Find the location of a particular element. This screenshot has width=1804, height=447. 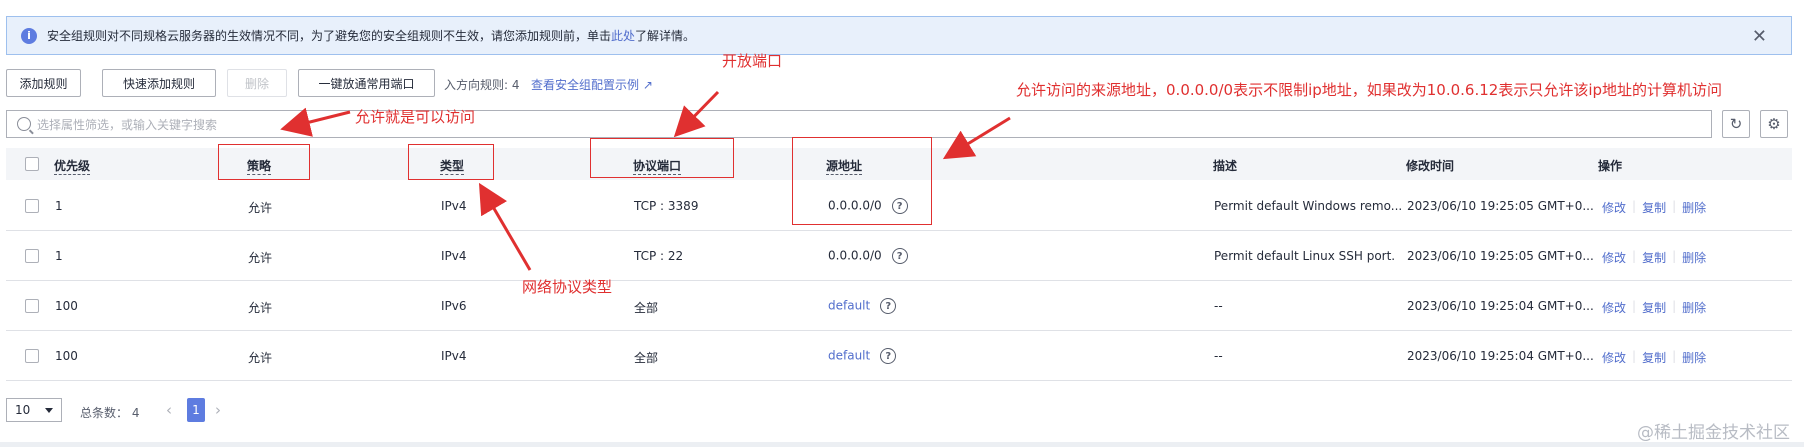

bottom-band is located at coordinates (902, 444).